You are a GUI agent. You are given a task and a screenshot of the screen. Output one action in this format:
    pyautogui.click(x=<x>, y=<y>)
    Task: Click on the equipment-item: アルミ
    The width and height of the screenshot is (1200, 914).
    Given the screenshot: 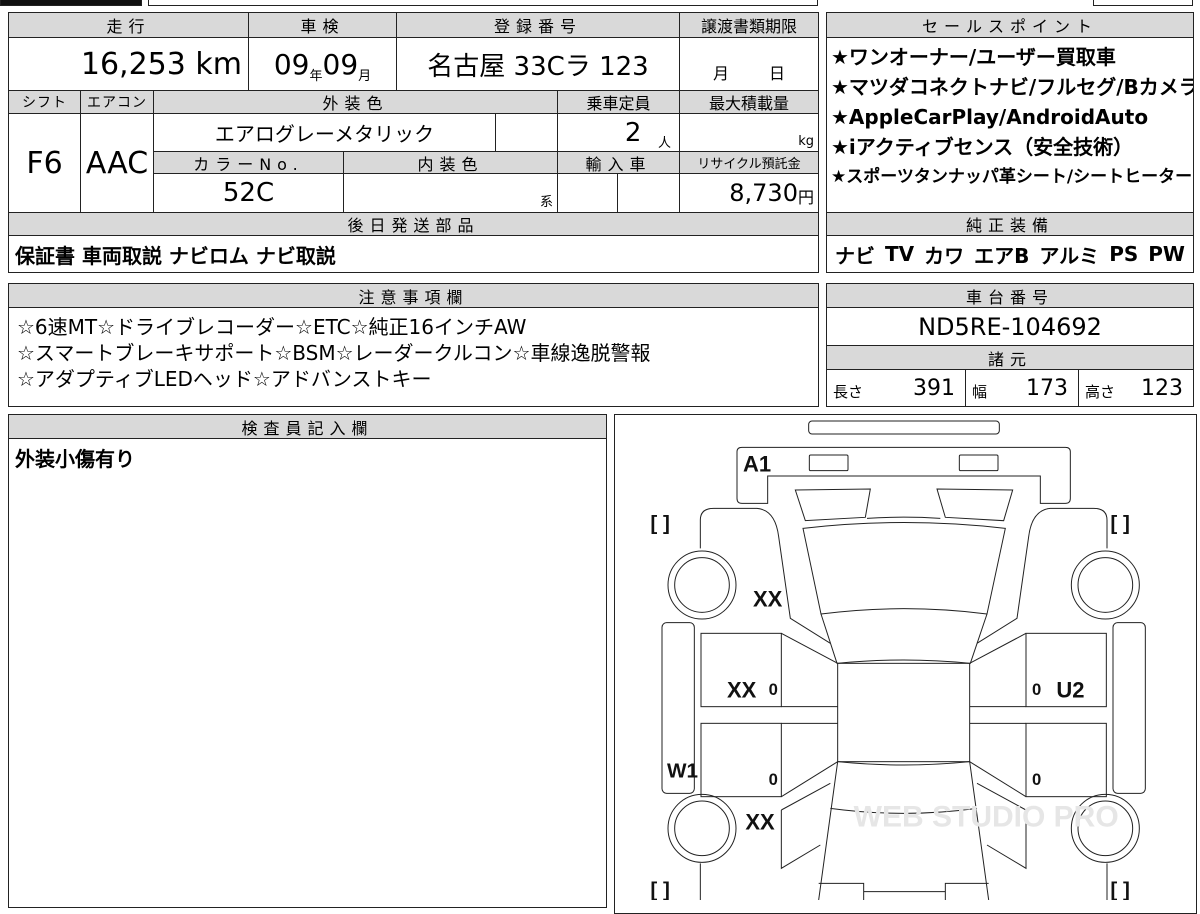 What is the action you would take?
    pyautogui.click(x=1069, y=255)
    